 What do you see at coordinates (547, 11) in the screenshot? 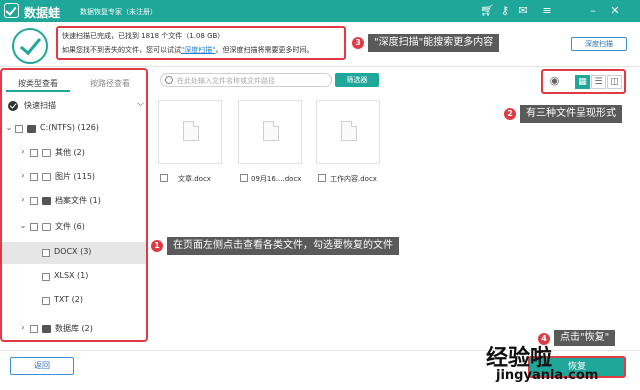
I see `menu-icon: ≡` at bounding box center [547, 11].